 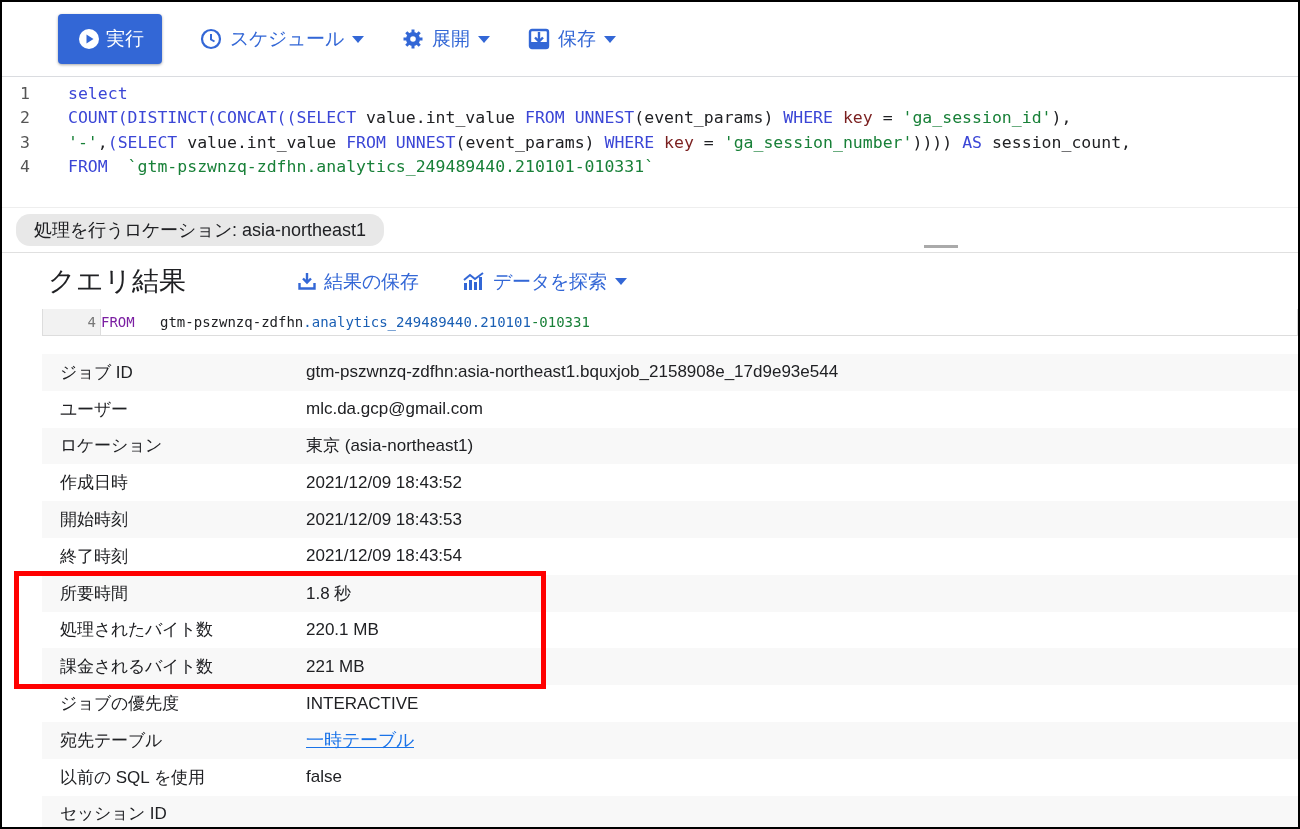 What do you see at coordinates (25, 142) in the screenshot?
I see `line-number: 3` at bounding box center [25, 142].